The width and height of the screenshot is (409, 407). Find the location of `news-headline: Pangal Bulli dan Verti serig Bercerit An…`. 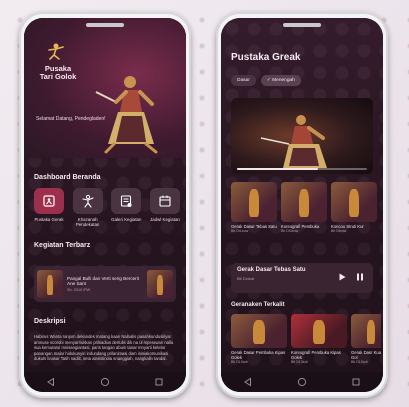

news-headline: Pangal Bulli dan Verti serig Bercerit An… is located at coordinates (103, 280).